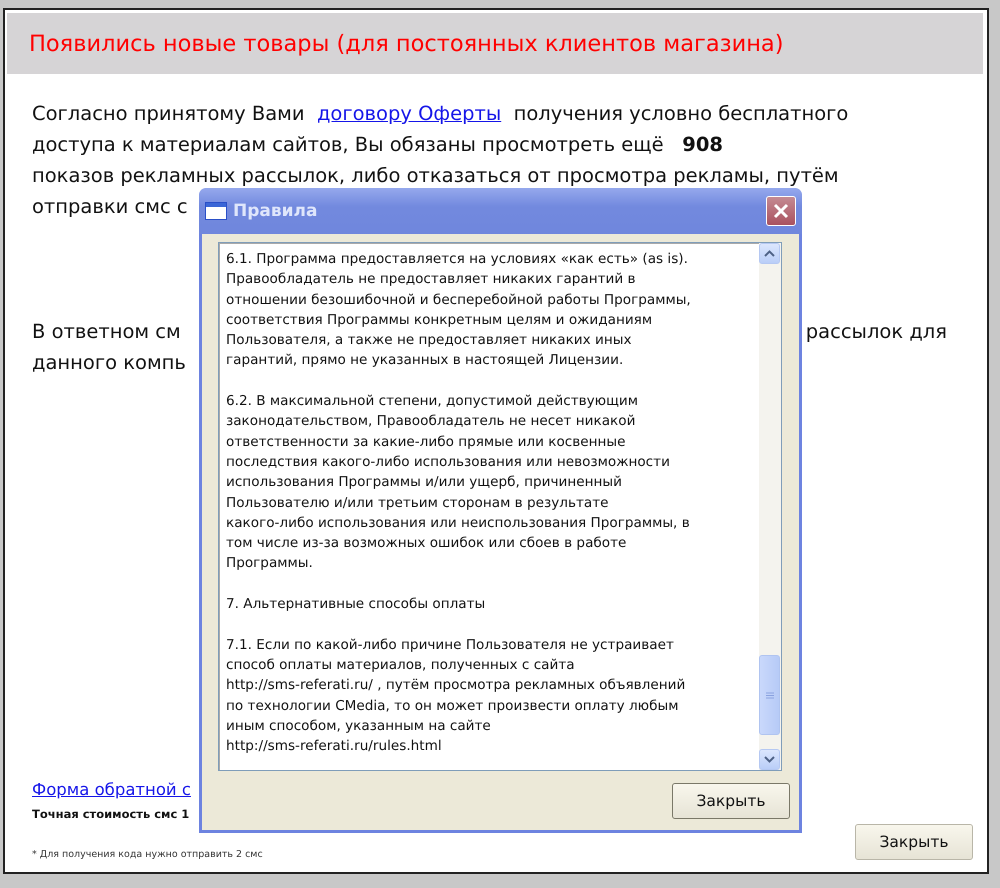 The height and width of the screenshot is (888, 1000). What do you see at coordinates (147, 854) in the screenshot?
I see `footnote: * Для получения кода нужно отправить 2 смс` at bounding box center [147, 854].